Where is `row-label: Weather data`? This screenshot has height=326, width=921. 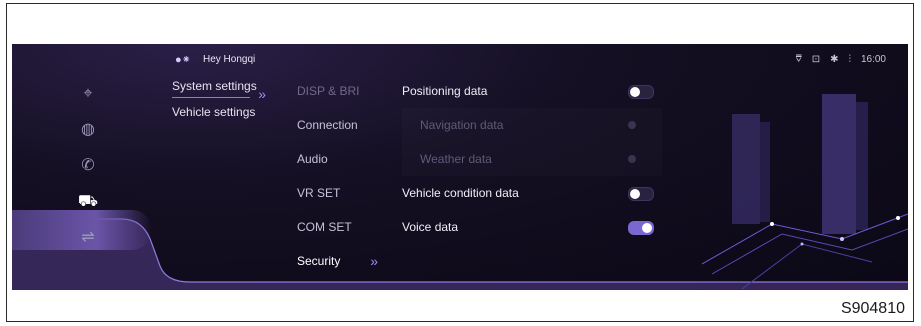
row-label: Weather data is located at coordinates (456, 159).